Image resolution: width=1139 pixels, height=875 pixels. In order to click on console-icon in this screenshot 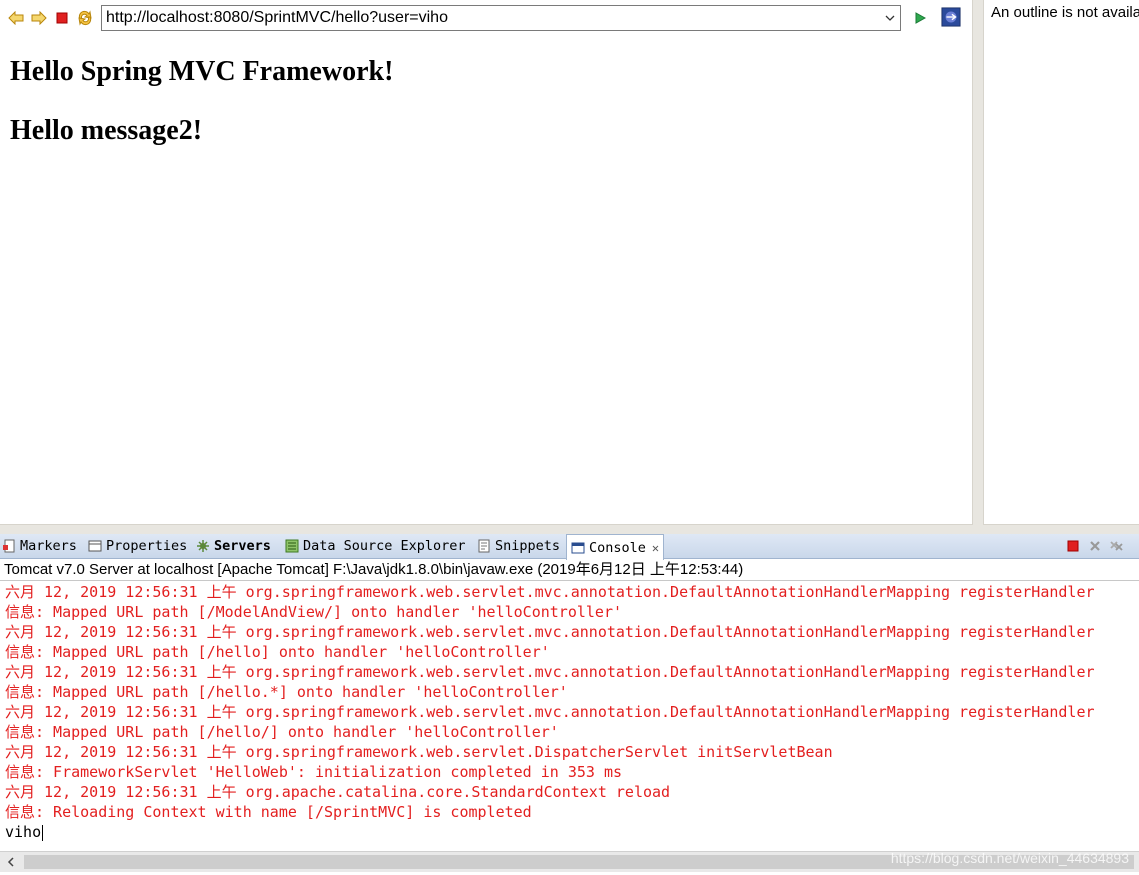, I will do `click(578, 548)`.